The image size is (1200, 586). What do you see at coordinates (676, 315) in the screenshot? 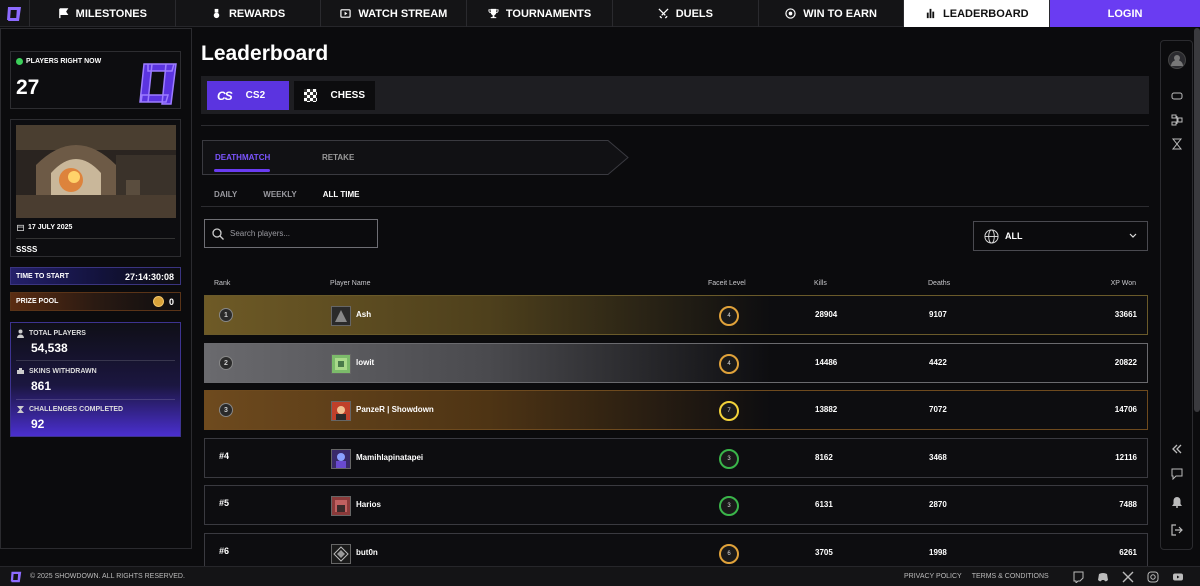
I see `table-row: 1 Ash 4 28904 9107 33661` at bounding box center [676, 315].